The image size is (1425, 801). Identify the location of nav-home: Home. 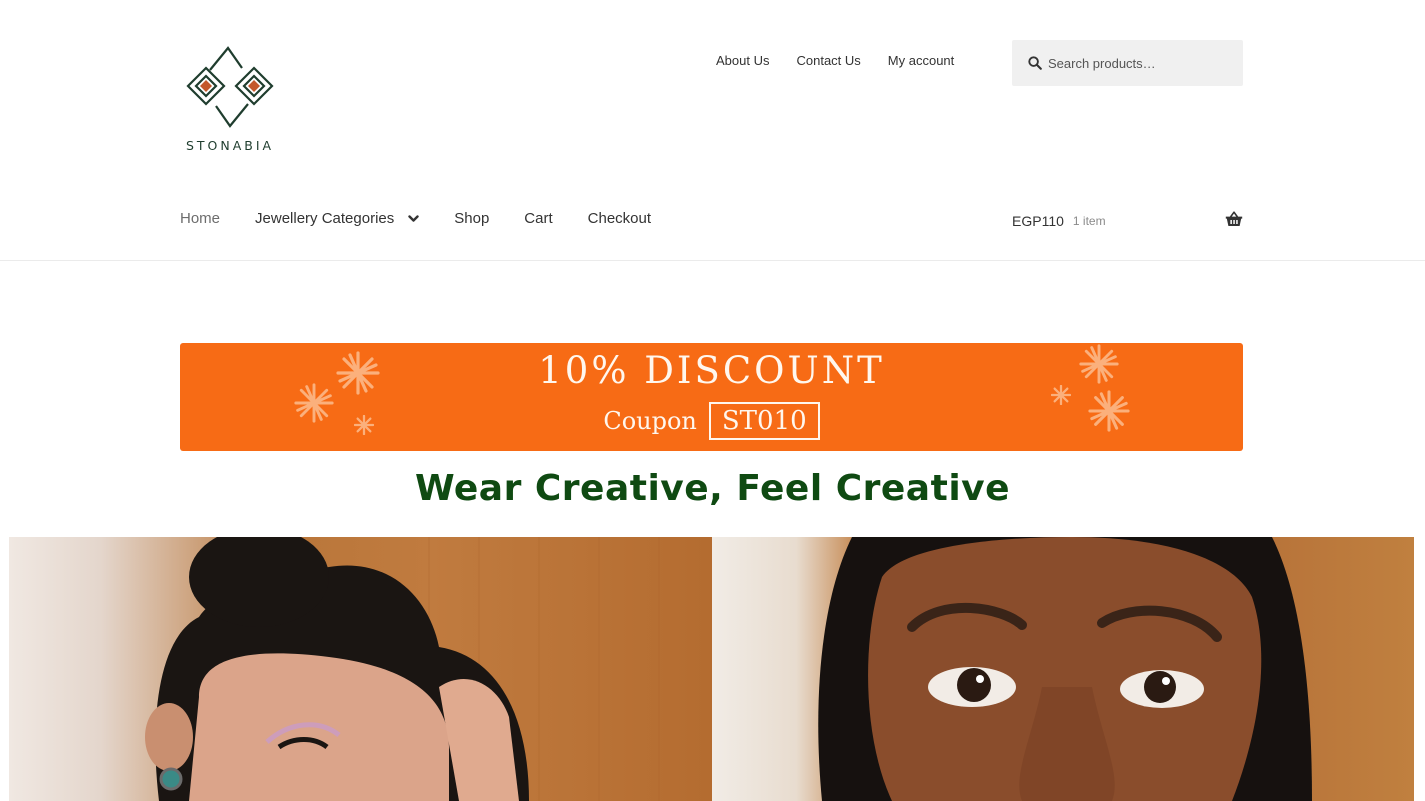
(200, 218).